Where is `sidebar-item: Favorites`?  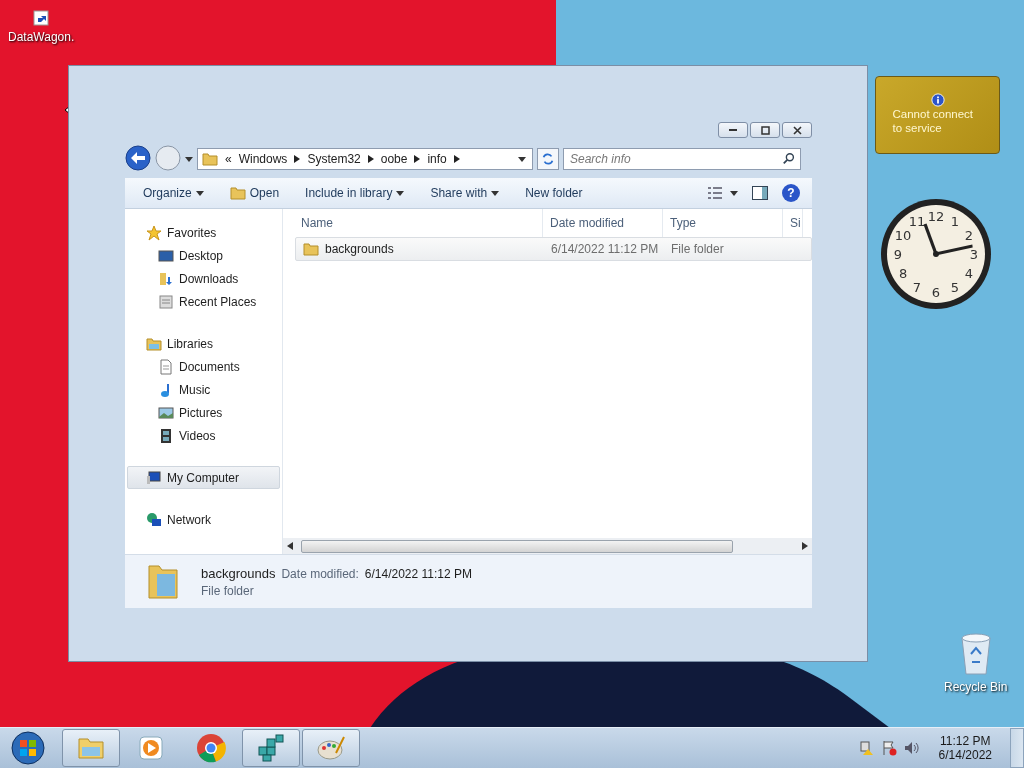 sidebar-item: Favorites is located at coordinates (203, 232).